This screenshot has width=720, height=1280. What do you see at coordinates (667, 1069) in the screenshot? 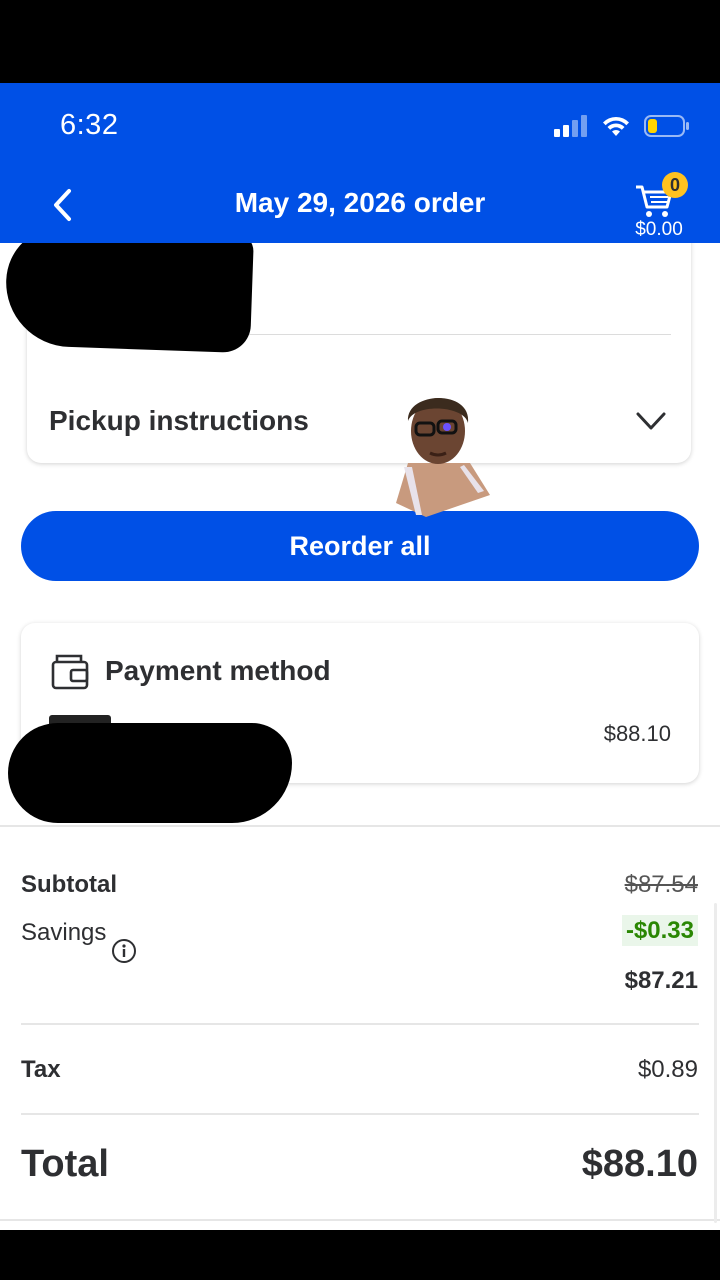
I see `tax-value: $0.89` at bounding box center [667, 1069].